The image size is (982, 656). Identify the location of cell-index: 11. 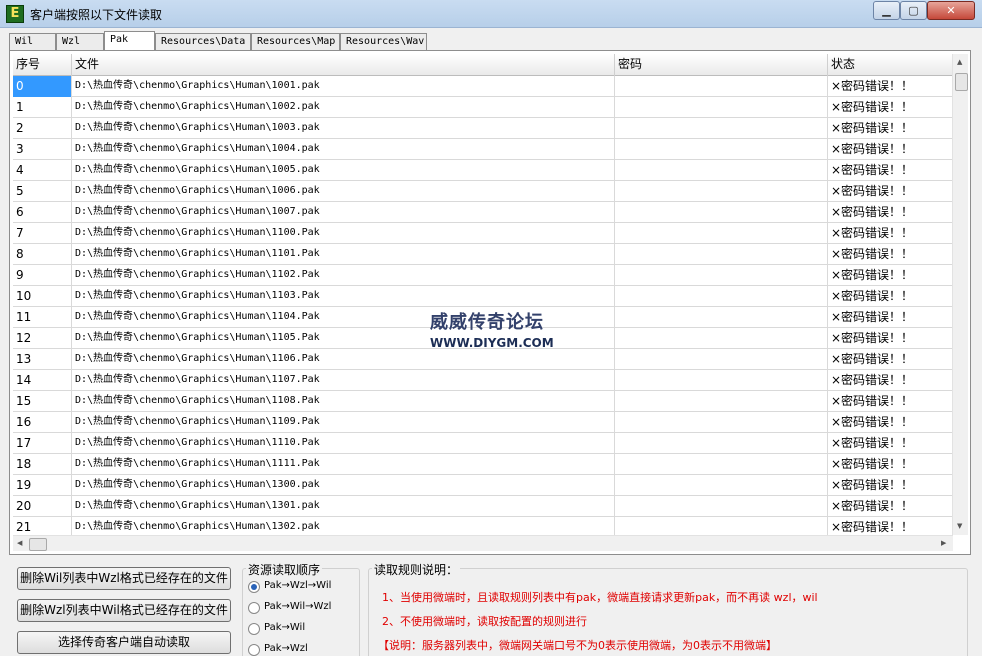
(42, 317).